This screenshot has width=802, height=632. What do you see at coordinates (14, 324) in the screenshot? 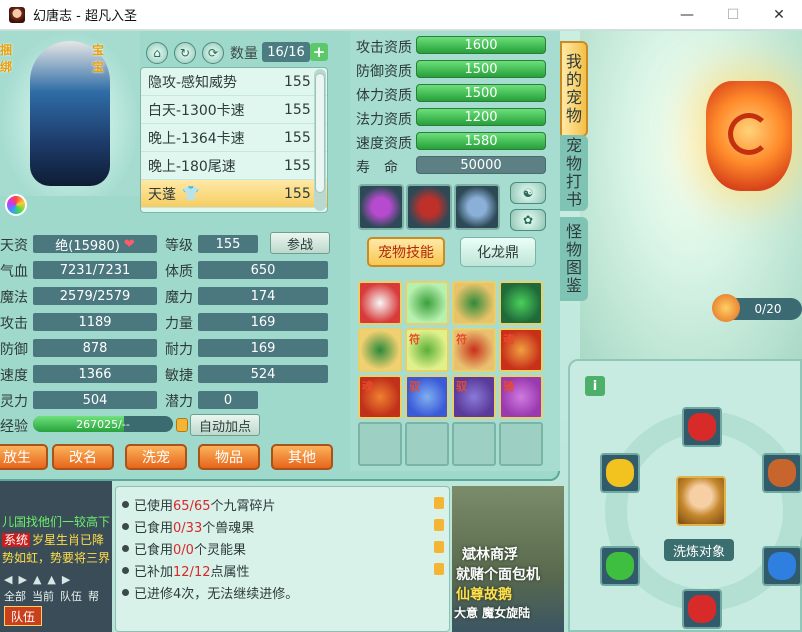
I see `atk-label: 攻击` at bounding box center [14, 324].